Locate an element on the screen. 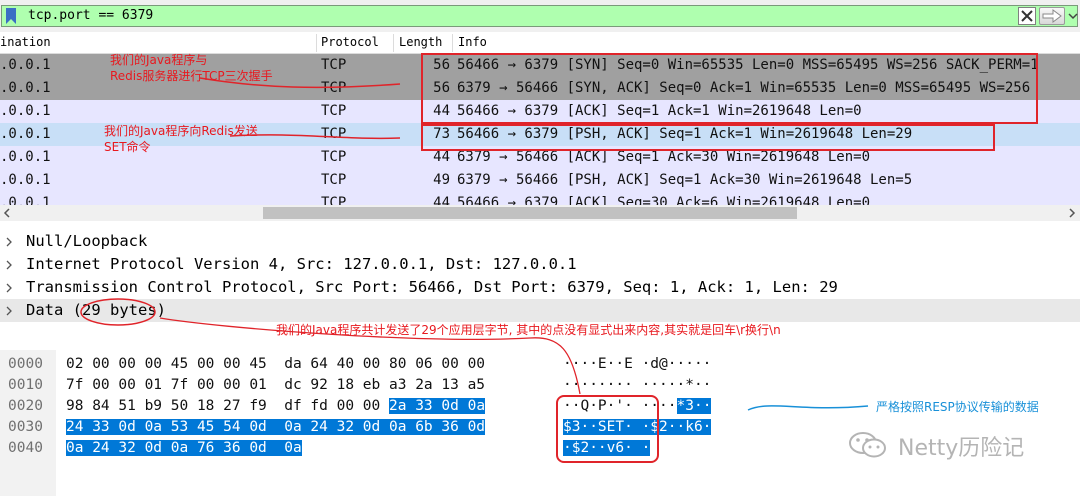 The image size is (1080, 496). ascii-highlight-box is located at coordinates (607, 429).